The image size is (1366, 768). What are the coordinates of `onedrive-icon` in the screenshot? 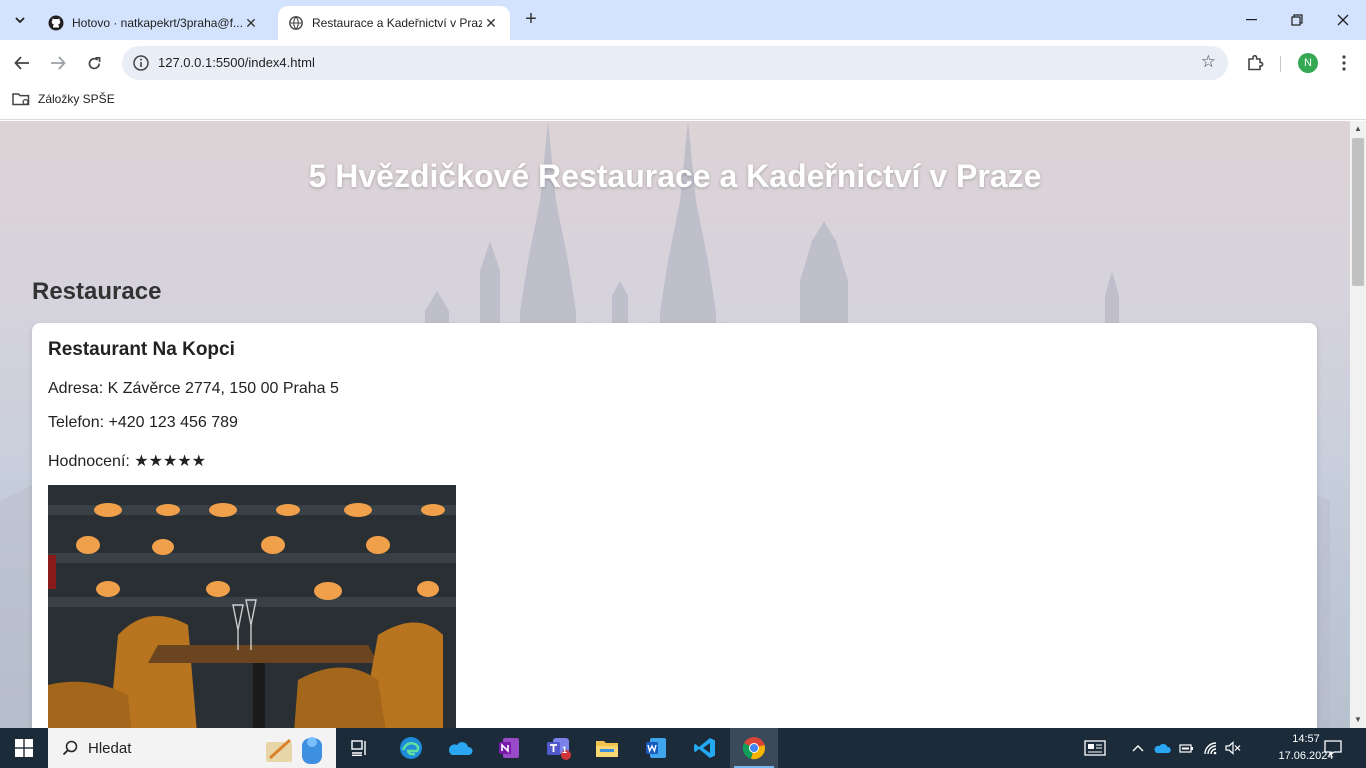 It's located at (460, 748).